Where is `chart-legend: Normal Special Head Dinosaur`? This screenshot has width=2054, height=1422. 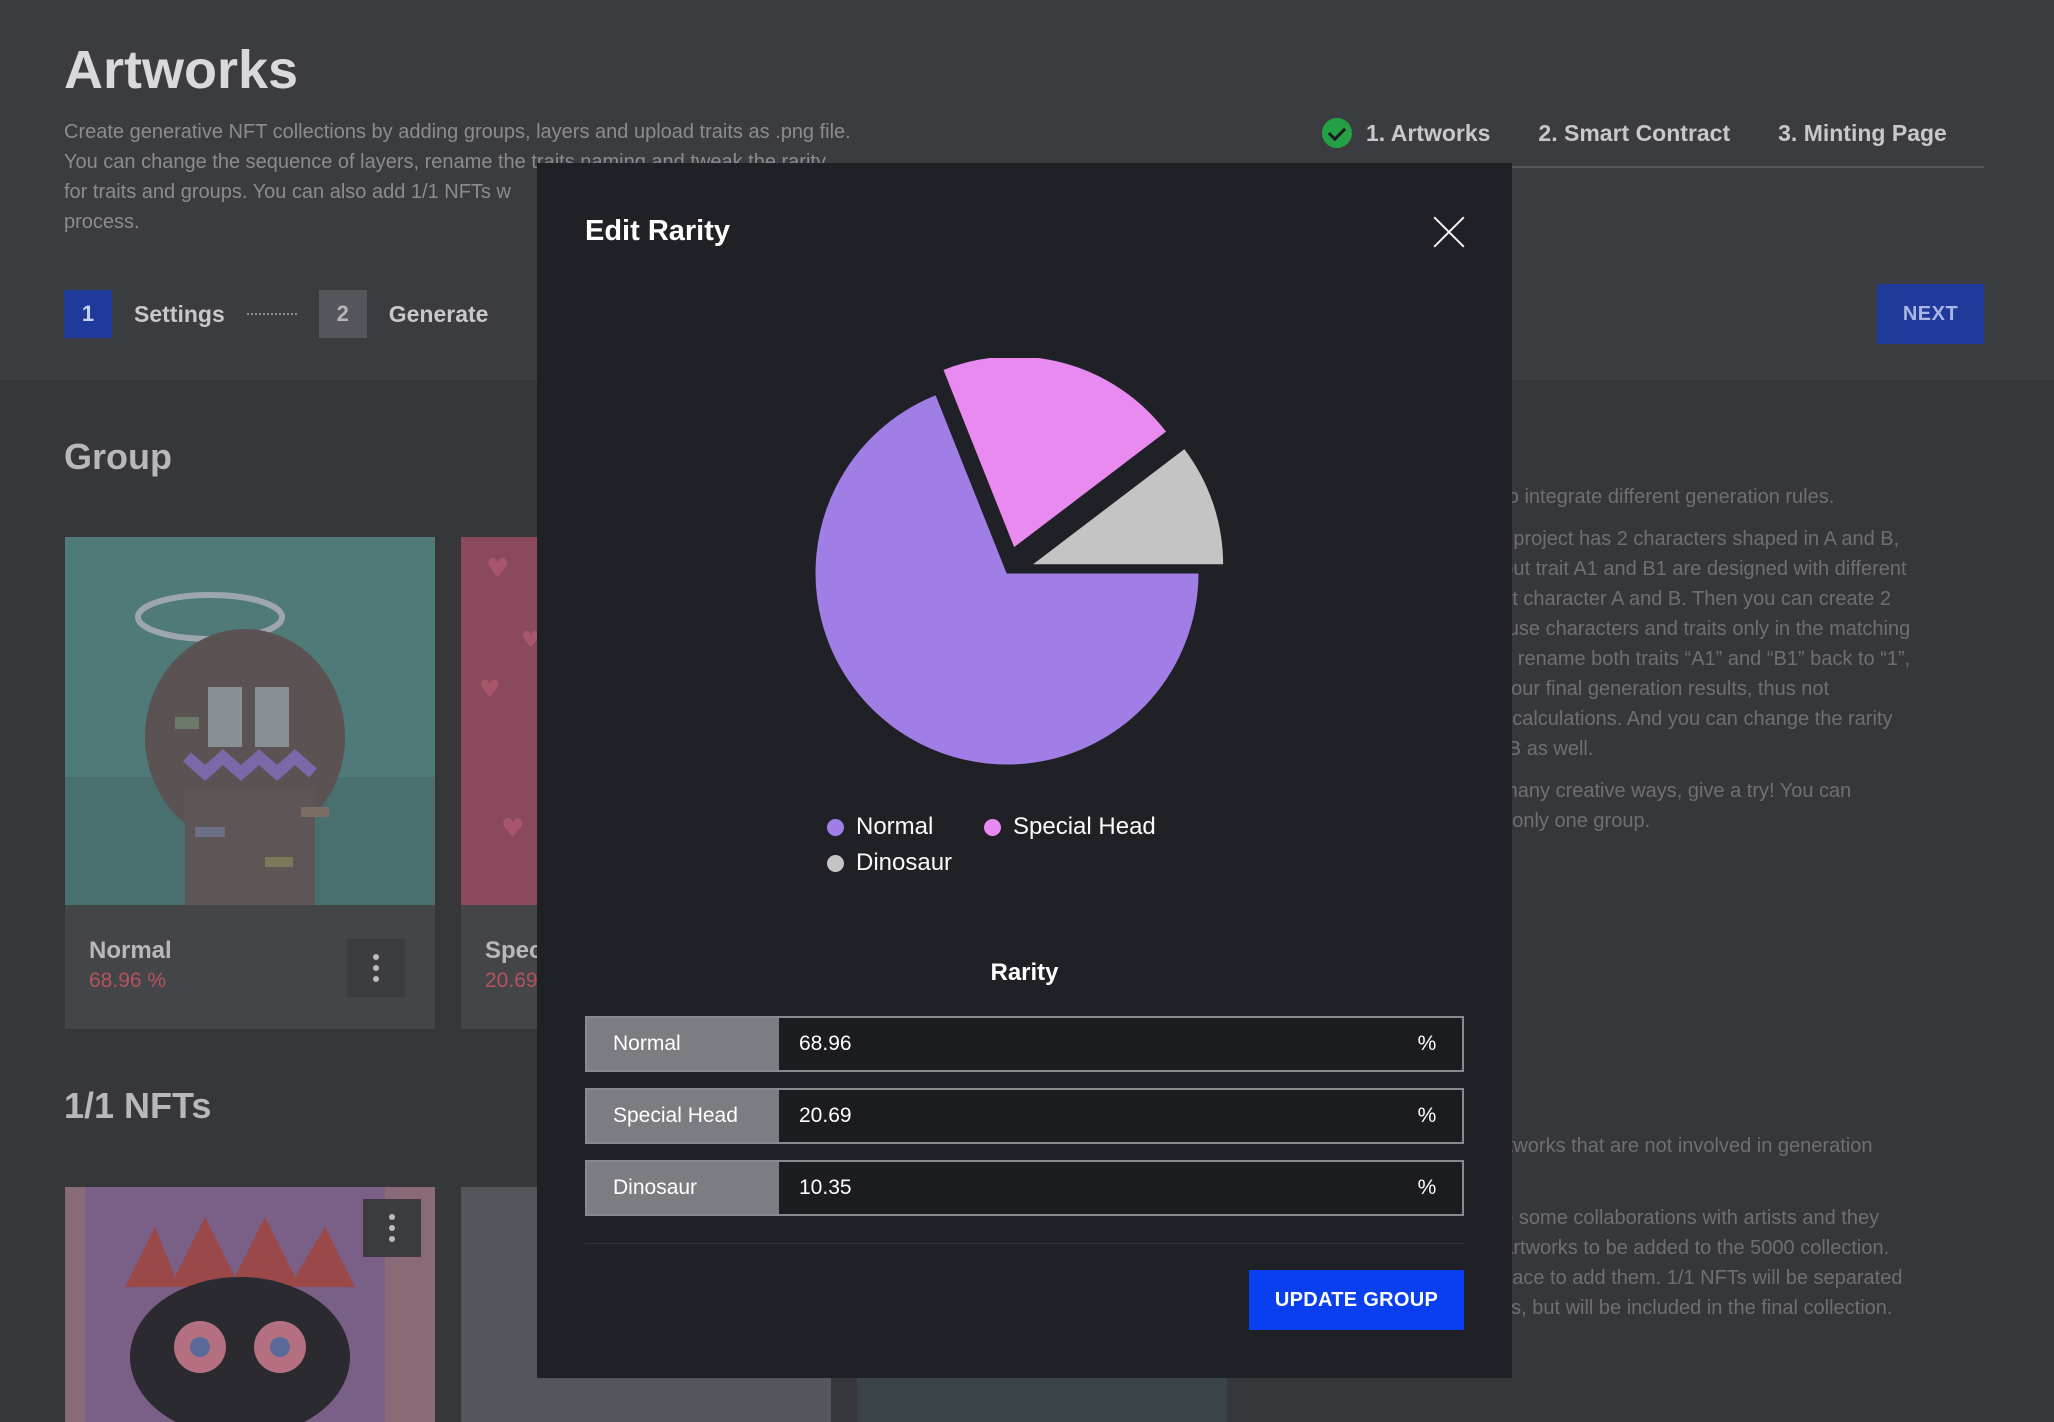
chart-legend: Normal Special Head Dinosaur is located at coordinates (1037, 845).